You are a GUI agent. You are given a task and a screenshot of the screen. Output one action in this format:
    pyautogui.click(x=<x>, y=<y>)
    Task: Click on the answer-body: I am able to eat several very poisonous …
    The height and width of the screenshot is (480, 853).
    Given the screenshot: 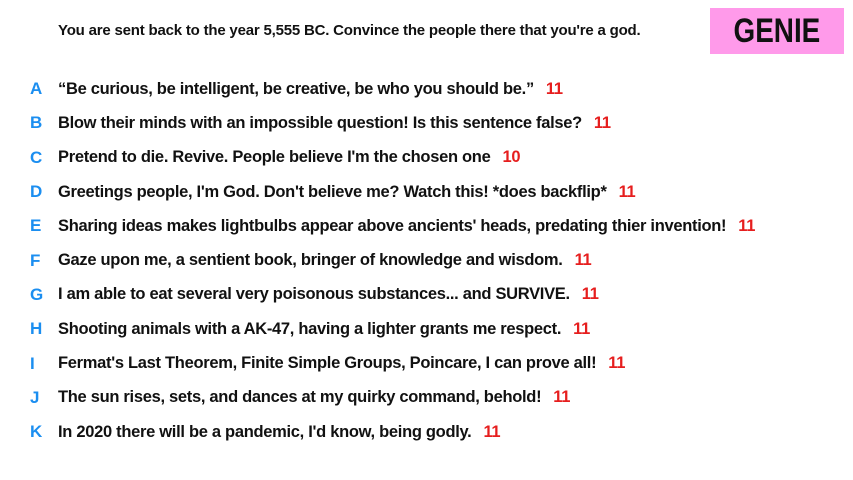 What is the action you would take?
    pyautogui.click(x=314, y=294)
    